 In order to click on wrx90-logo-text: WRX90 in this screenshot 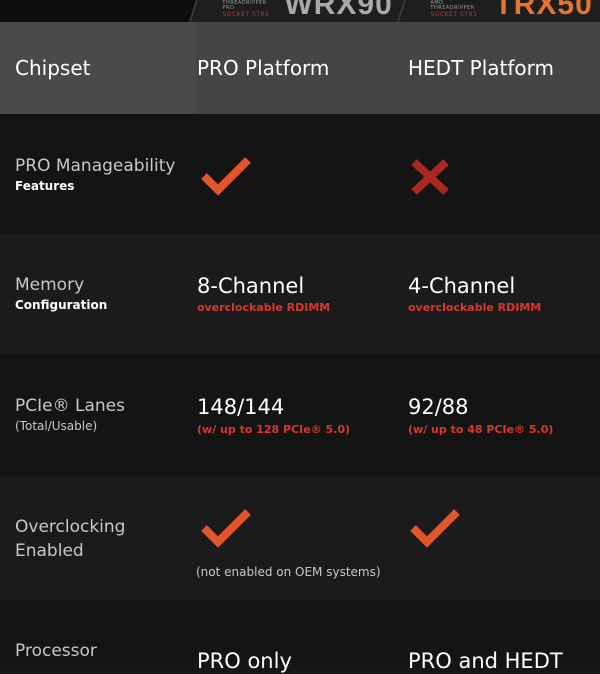, I will do `click(338, 10)`.